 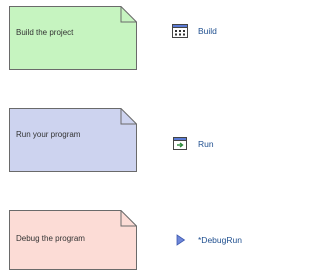 What do you see at coordinates (207, 31) in the screenshot?
I see `build-link-label: Build` at bounding box center [207, 31].